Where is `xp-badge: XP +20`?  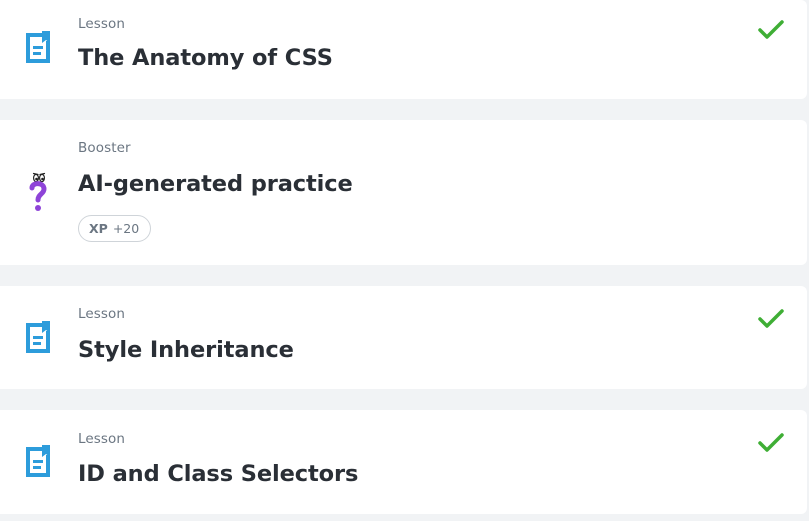
xp-badge: XP +20 is located at coordinates (115, 228).